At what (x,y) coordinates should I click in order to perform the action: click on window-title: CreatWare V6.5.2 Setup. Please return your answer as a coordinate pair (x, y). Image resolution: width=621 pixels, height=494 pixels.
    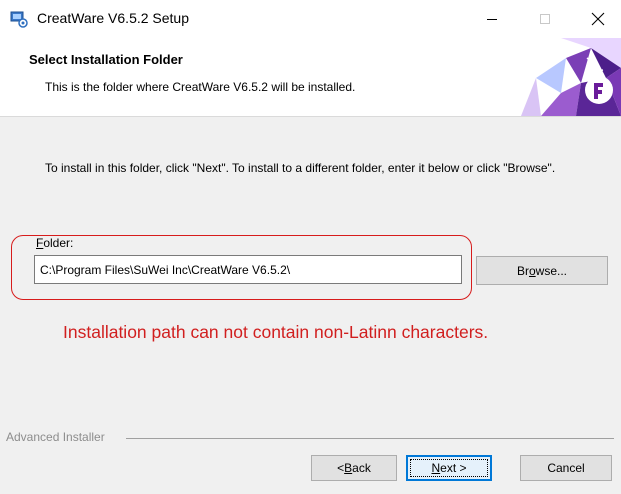
    Looking at the image, I should click on (113, 18).